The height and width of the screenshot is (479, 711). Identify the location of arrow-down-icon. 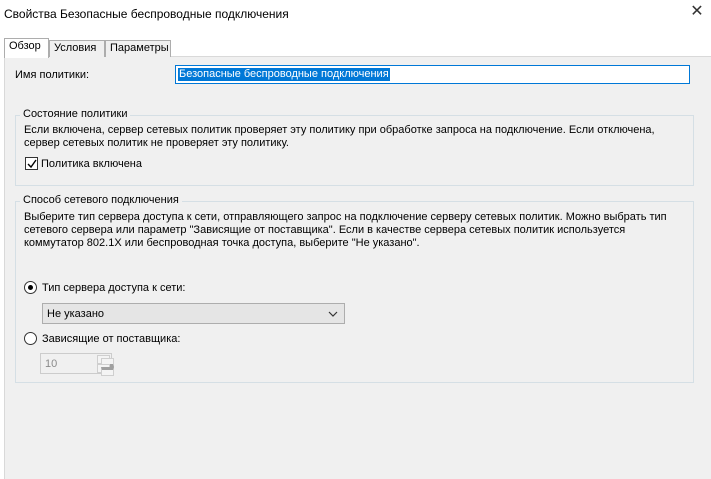
(107, 371).